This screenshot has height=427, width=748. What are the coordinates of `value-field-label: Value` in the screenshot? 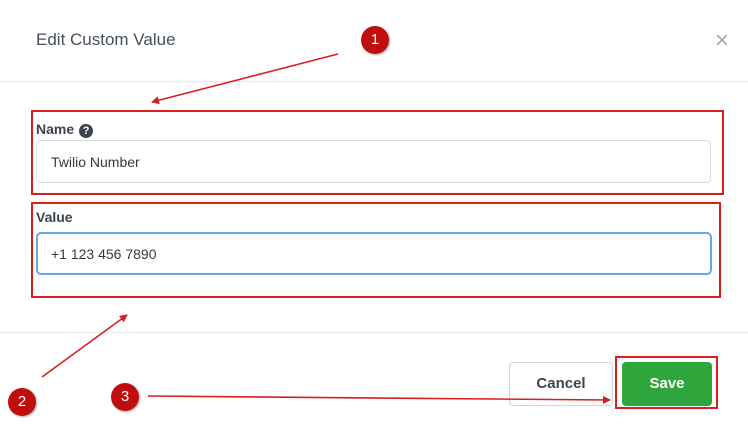 It's located at (54, 217).